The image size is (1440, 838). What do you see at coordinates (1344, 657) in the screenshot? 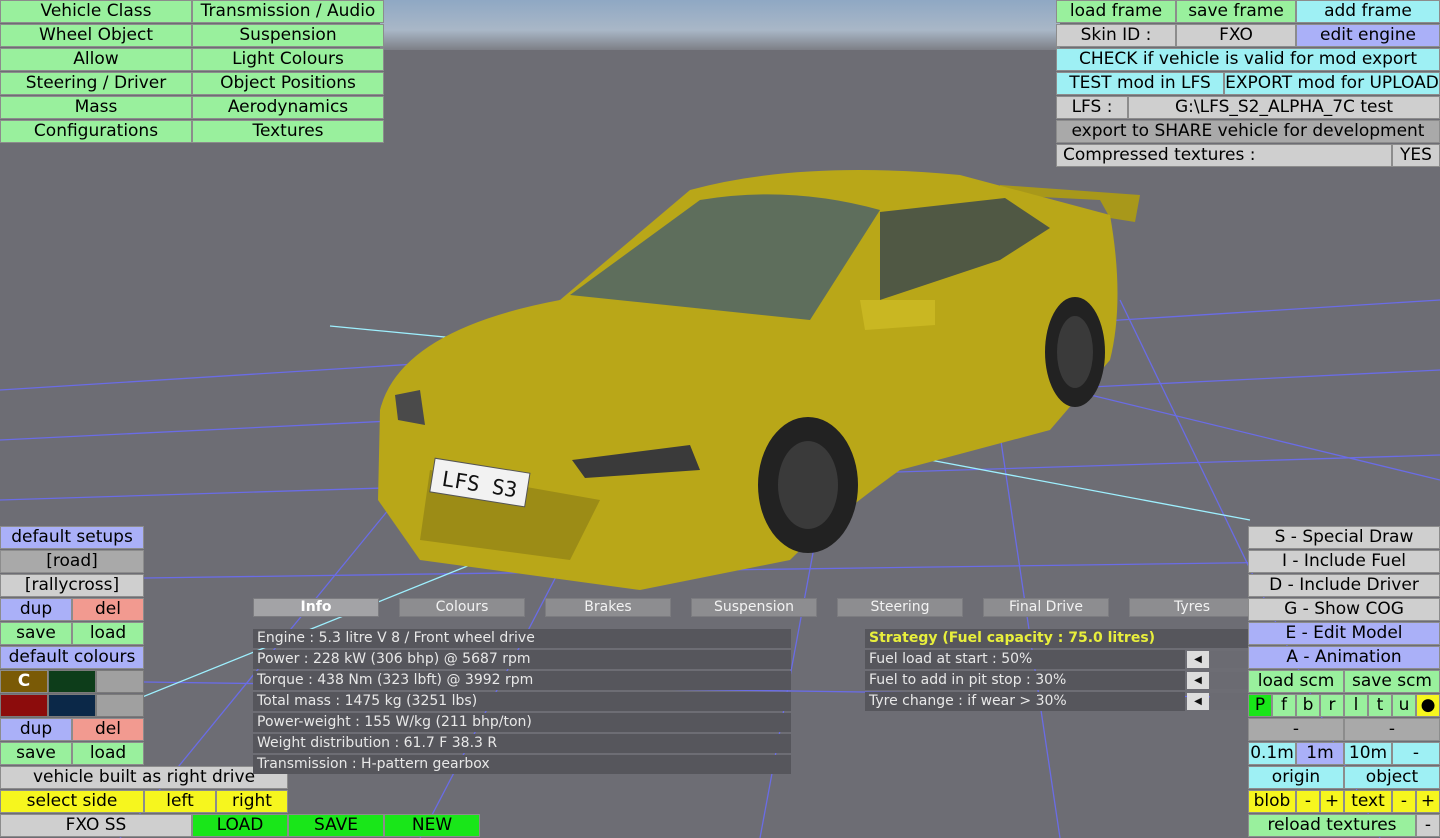
I see `animation-button: A - Animation` at bounding box center [1344, 657].